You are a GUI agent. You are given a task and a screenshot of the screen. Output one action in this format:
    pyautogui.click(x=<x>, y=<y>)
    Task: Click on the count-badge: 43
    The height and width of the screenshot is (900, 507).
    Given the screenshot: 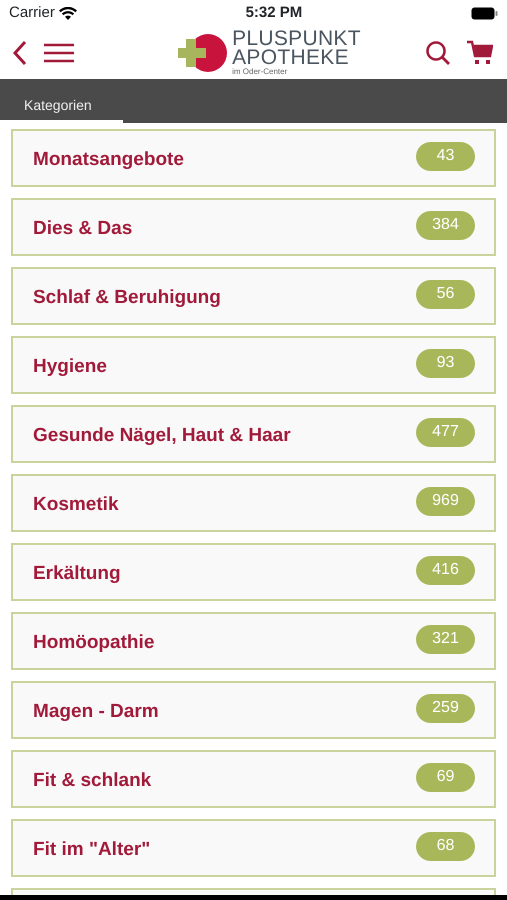 What is the action you would take?
    pyautogui.click(x=445, y=156)
    